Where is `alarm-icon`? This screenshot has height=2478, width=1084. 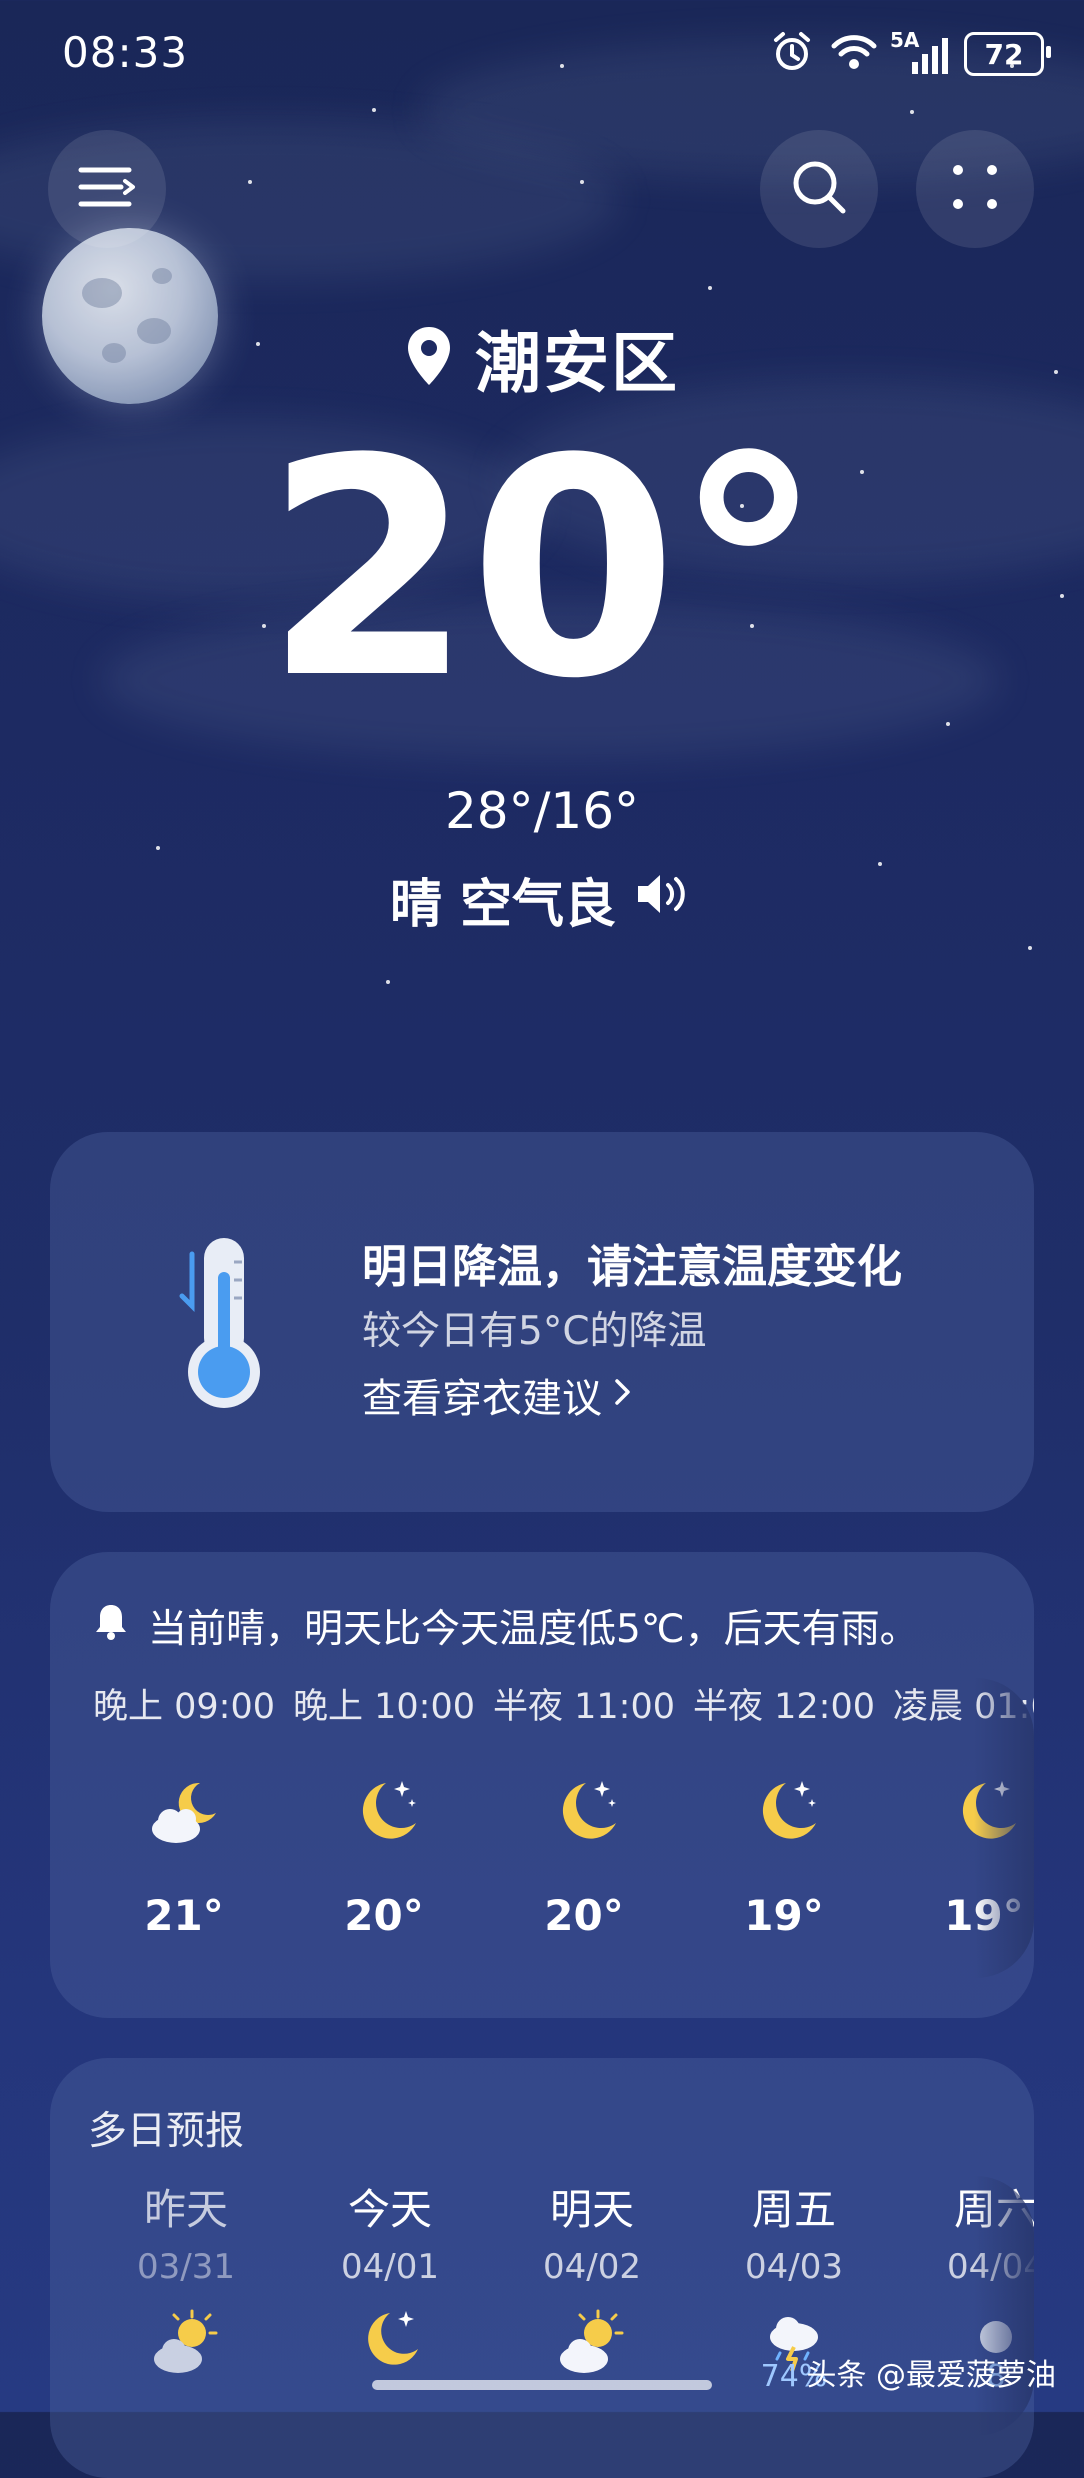 alarm-icon is located at coordinates (792, 54).